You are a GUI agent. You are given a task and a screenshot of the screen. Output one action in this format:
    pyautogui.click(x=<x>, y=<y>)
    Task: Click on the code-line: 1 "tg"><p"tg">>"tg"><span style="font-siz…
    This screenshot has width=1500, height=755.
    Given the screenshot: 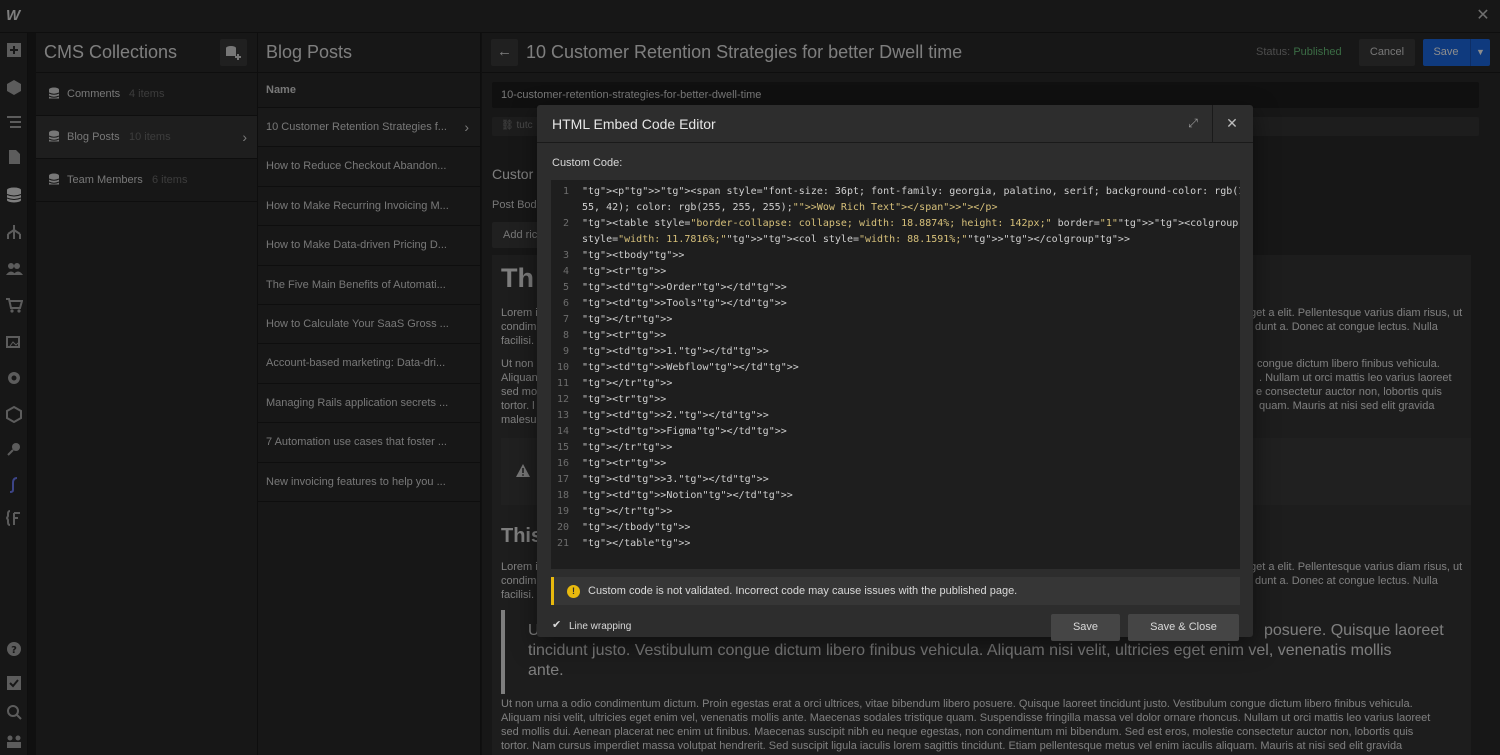 What is the action you would take?
    pyautogui.click(x=895, y=192)
    